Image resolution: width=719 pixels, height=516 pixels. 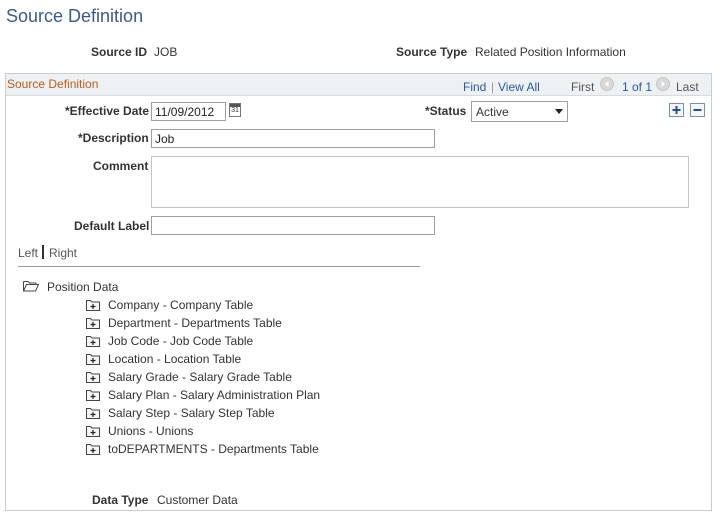 I want to click on description-label: *Description, so click(x=113, y=138).